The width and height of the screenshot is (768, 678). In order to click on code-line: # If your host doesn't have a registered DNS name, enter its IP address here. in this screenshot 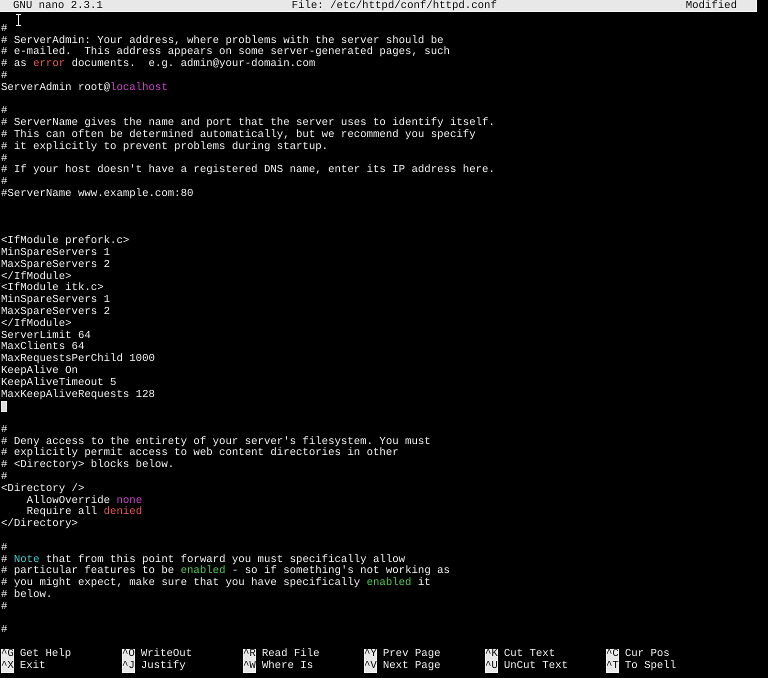, I will do `click(248, 171)`.